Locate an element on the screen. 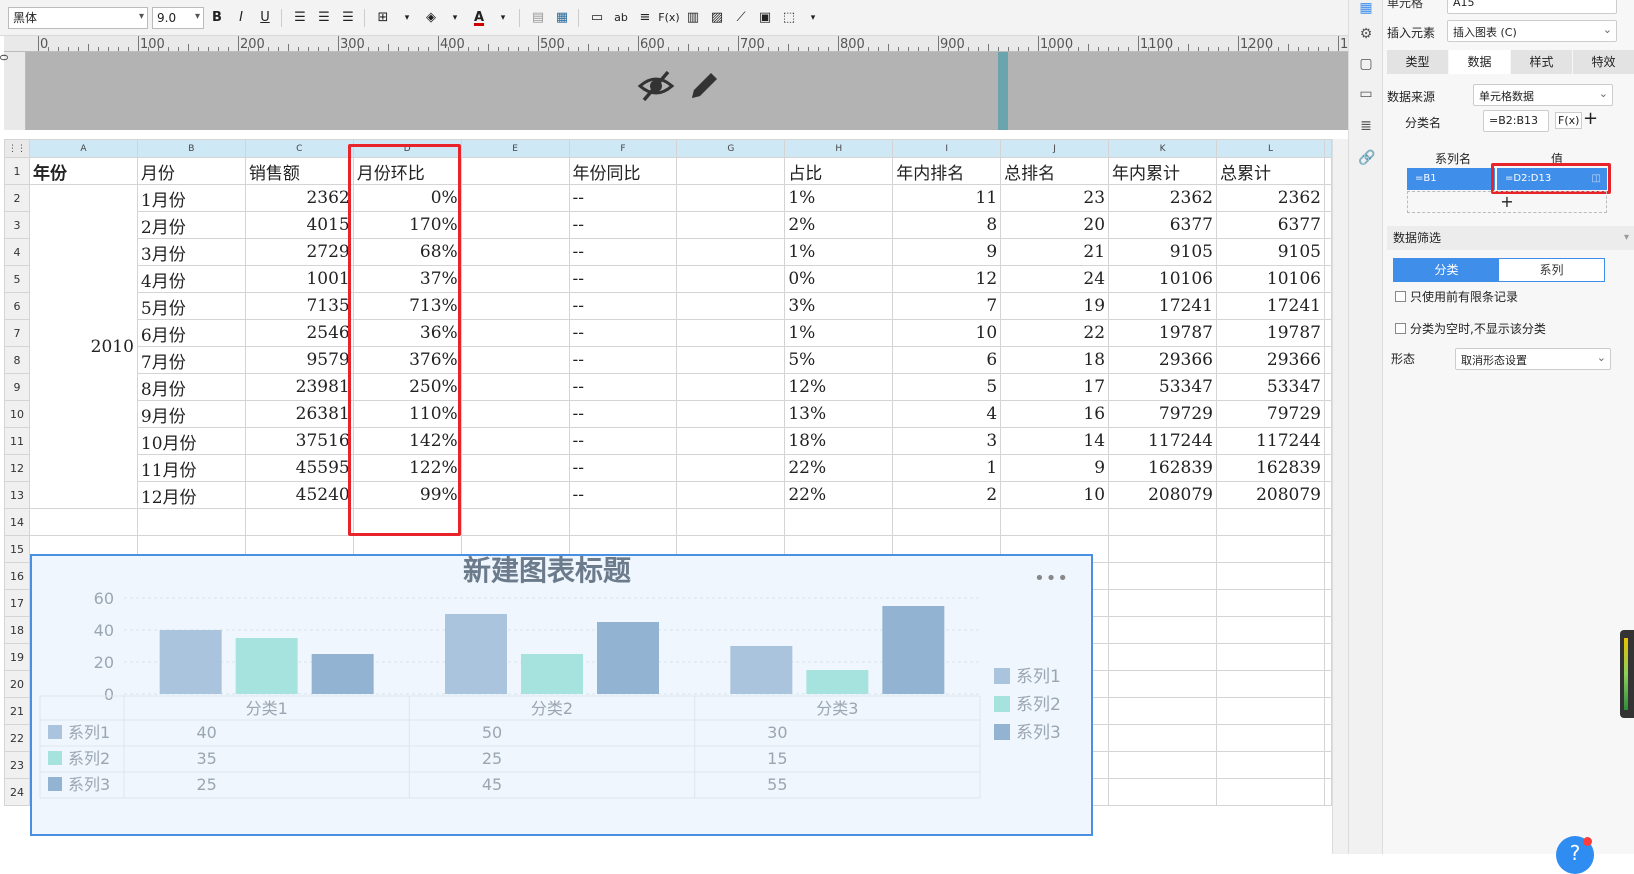  cell-attr-icon: ▦ is located at coordinates (1366, 8).